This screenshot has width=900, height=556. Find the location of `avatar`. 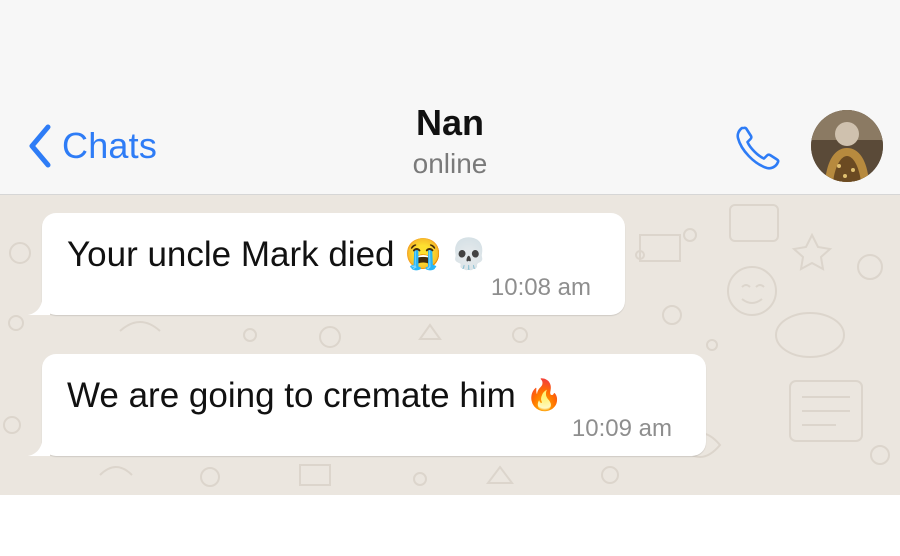

avatar is located at coordinates (847, 146).